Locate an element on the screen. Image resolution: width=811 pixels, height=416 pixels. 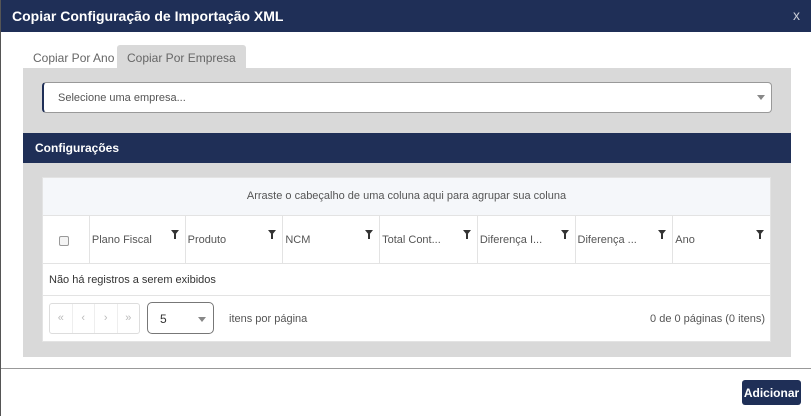
column-label: Plano Fiscal is located at coordinates (121, 240).